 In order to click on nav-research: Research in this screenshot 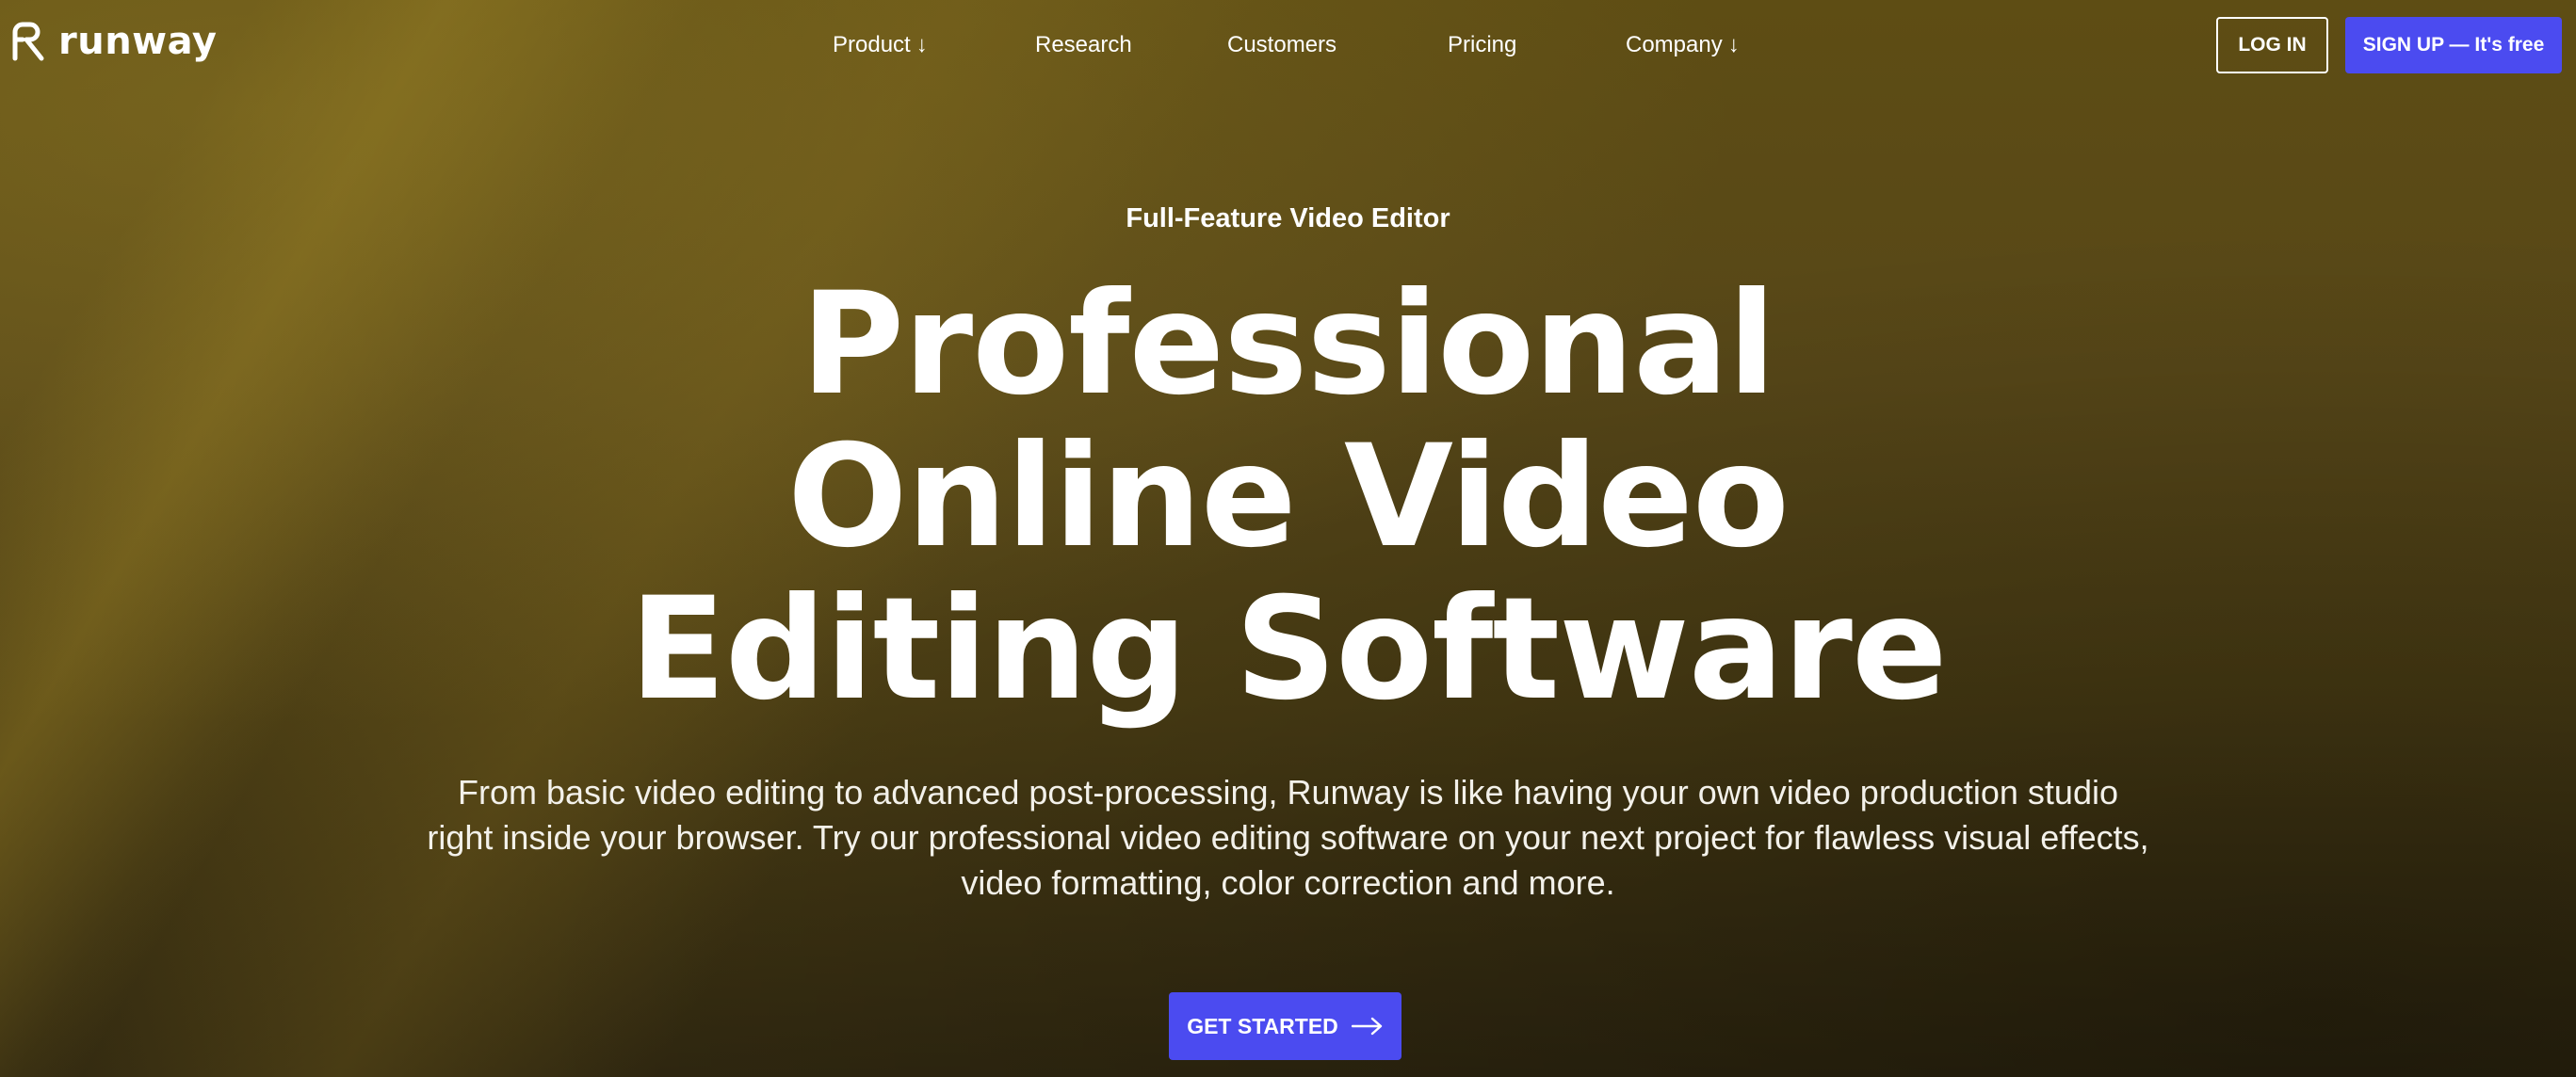, I will do `click(1083, 45)`.